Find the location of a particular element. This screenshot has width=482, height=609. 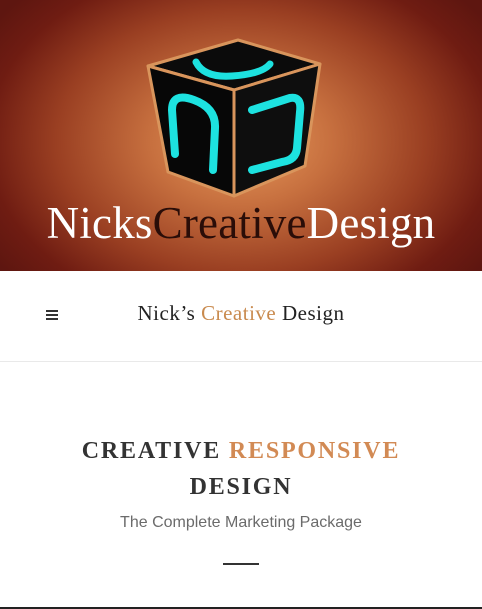

logo-word-creative: Creative is located at coordinates (229, 223).